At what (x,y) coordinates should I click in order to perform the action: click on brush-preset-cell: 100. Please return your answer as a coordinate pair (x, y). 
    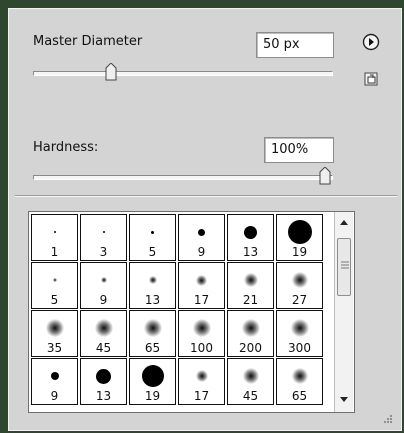
    Looking at the image, I should click on (201, 333).